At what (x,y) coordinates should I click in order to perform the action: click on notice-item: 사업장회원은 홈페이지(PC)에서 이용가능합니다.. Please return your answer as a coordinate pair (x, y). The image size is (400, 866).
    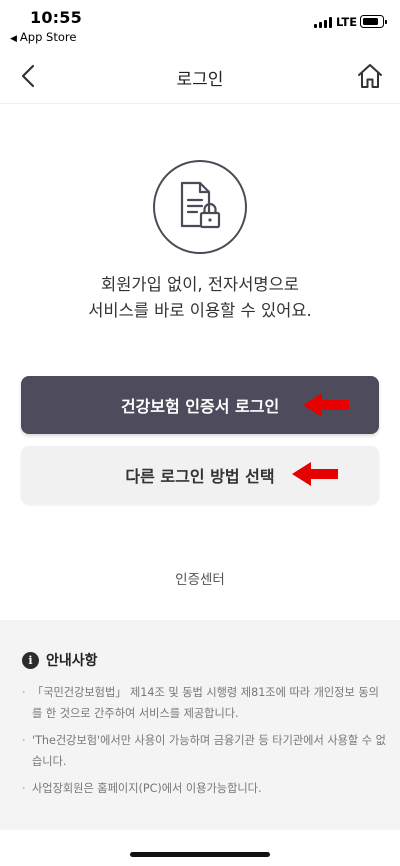
    Looking at the image, I should click on (205, 788).